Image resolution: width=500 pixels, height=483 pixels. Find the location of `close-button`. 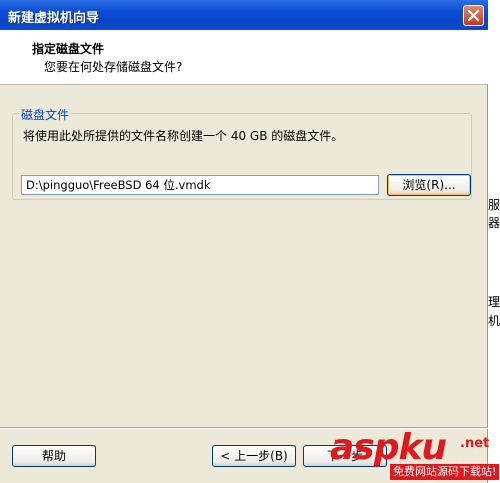

close-button is located at coordinates (473, 15).